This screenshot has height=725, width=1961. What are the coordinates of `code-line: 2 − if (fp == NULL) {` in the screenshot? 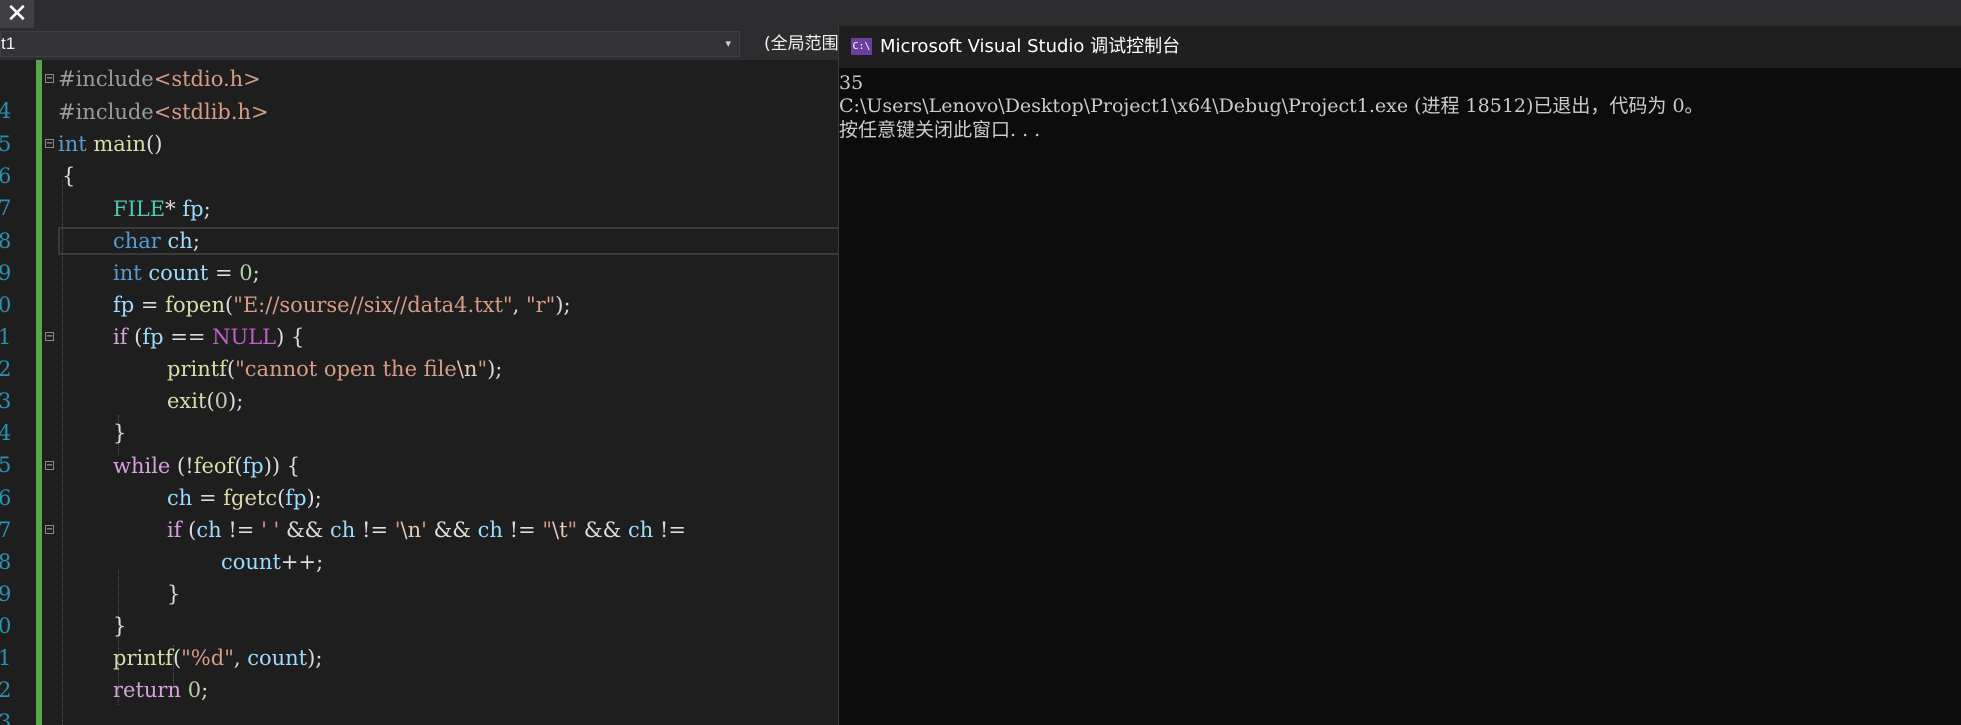 It's located at (420, 351).